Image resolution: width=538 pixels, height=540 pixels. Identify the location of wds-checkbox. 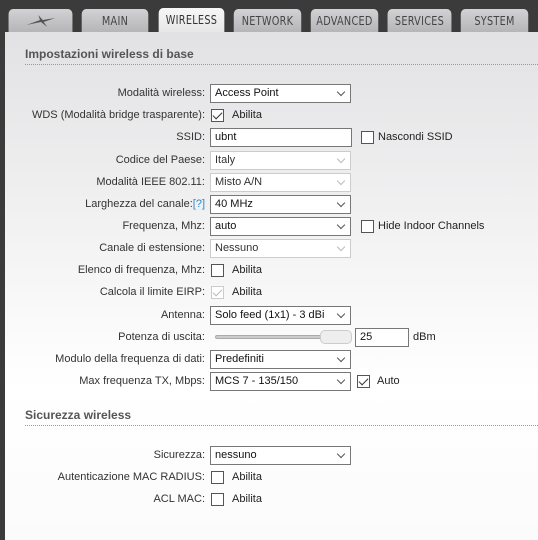
(217, 115).